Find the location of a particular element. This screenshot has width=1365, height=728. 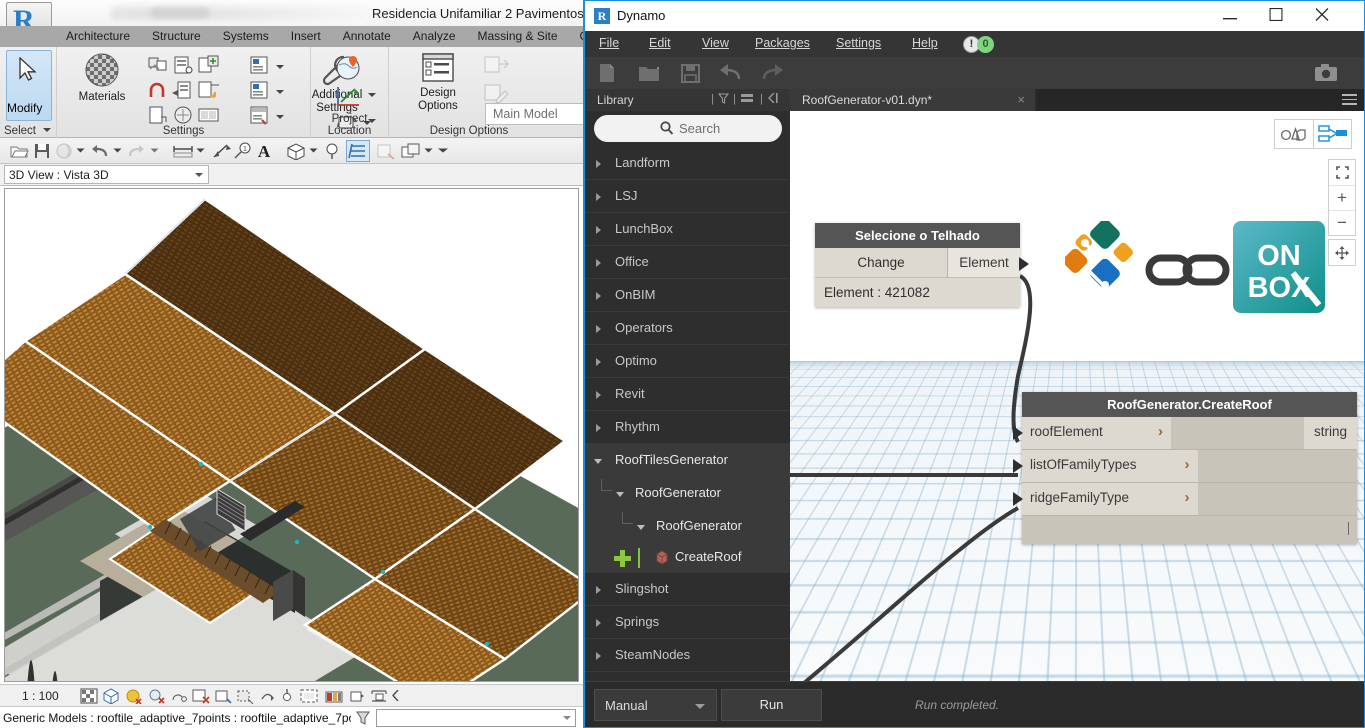

default-3d-view-icon is located at coordinates (296, 151).